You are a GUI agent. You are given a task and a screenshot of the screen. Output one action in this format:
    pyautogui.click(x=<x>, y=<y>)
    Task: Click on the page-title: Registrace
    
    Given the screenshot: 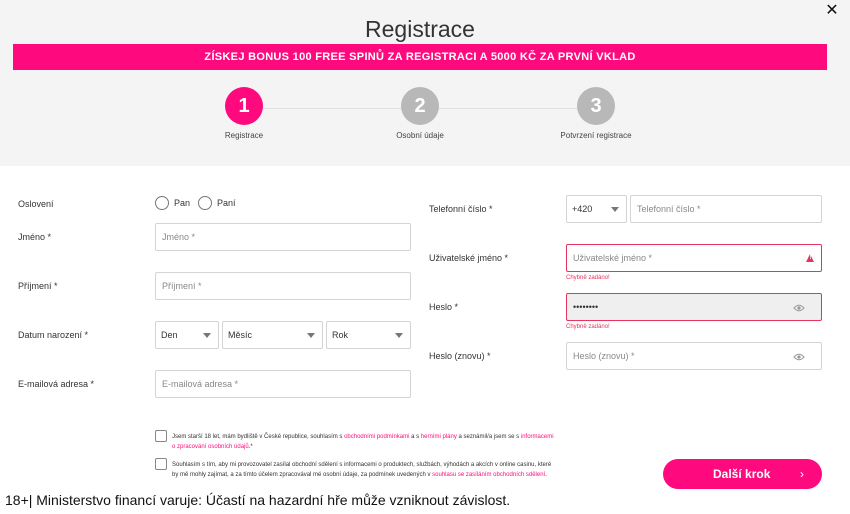 What is the action you would take?
    pyautogui.click(x=420, y=29)
    